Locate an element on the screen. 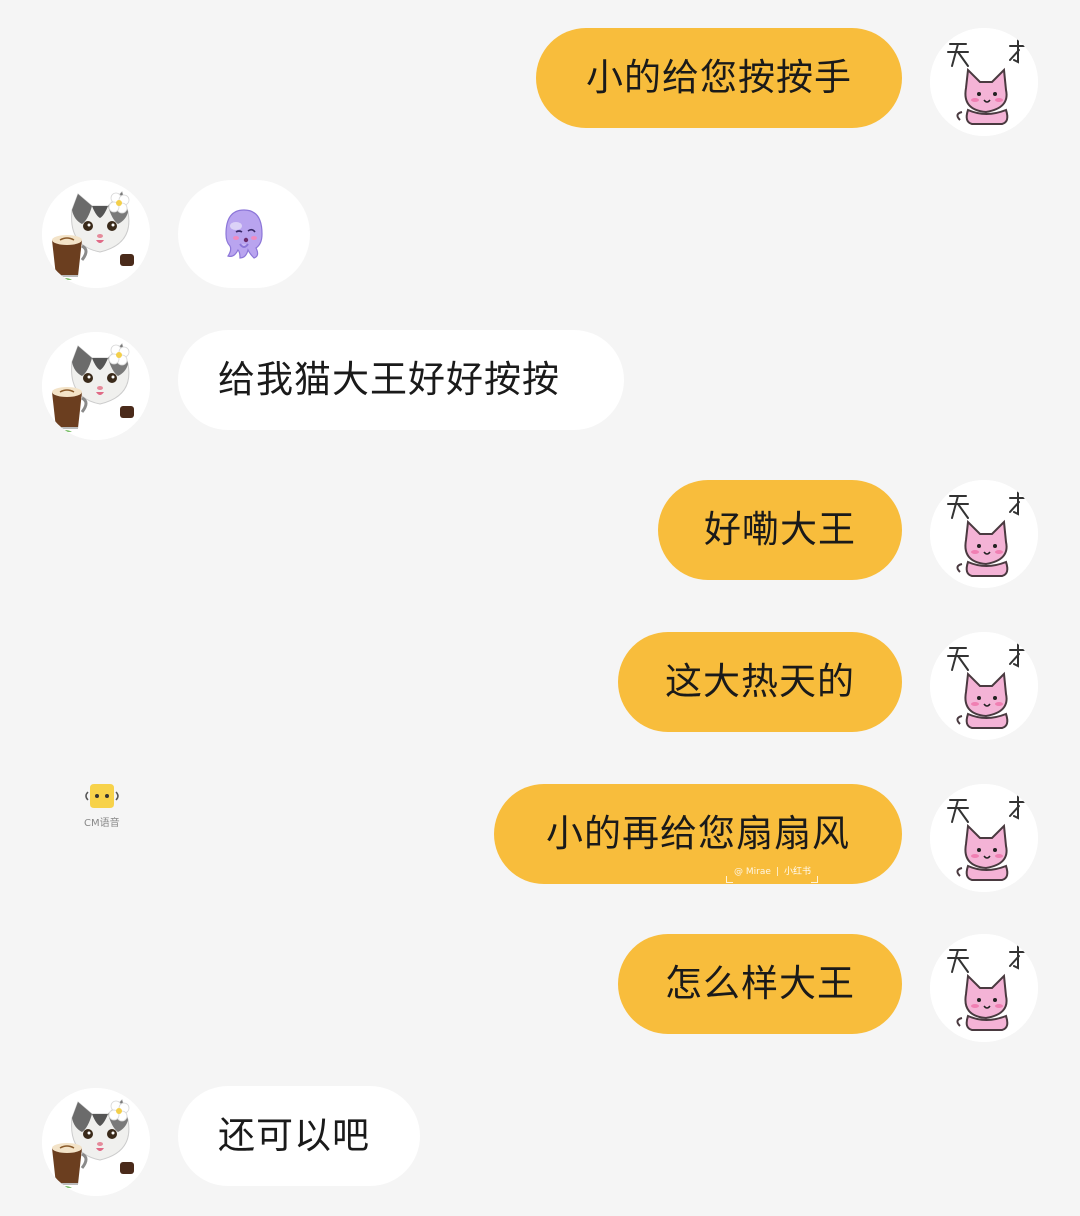 The height and width of the screenshot is (1216, 1080). message-row-incoming: 给我猫大王好好按按 is located at coordinates (540, 385).